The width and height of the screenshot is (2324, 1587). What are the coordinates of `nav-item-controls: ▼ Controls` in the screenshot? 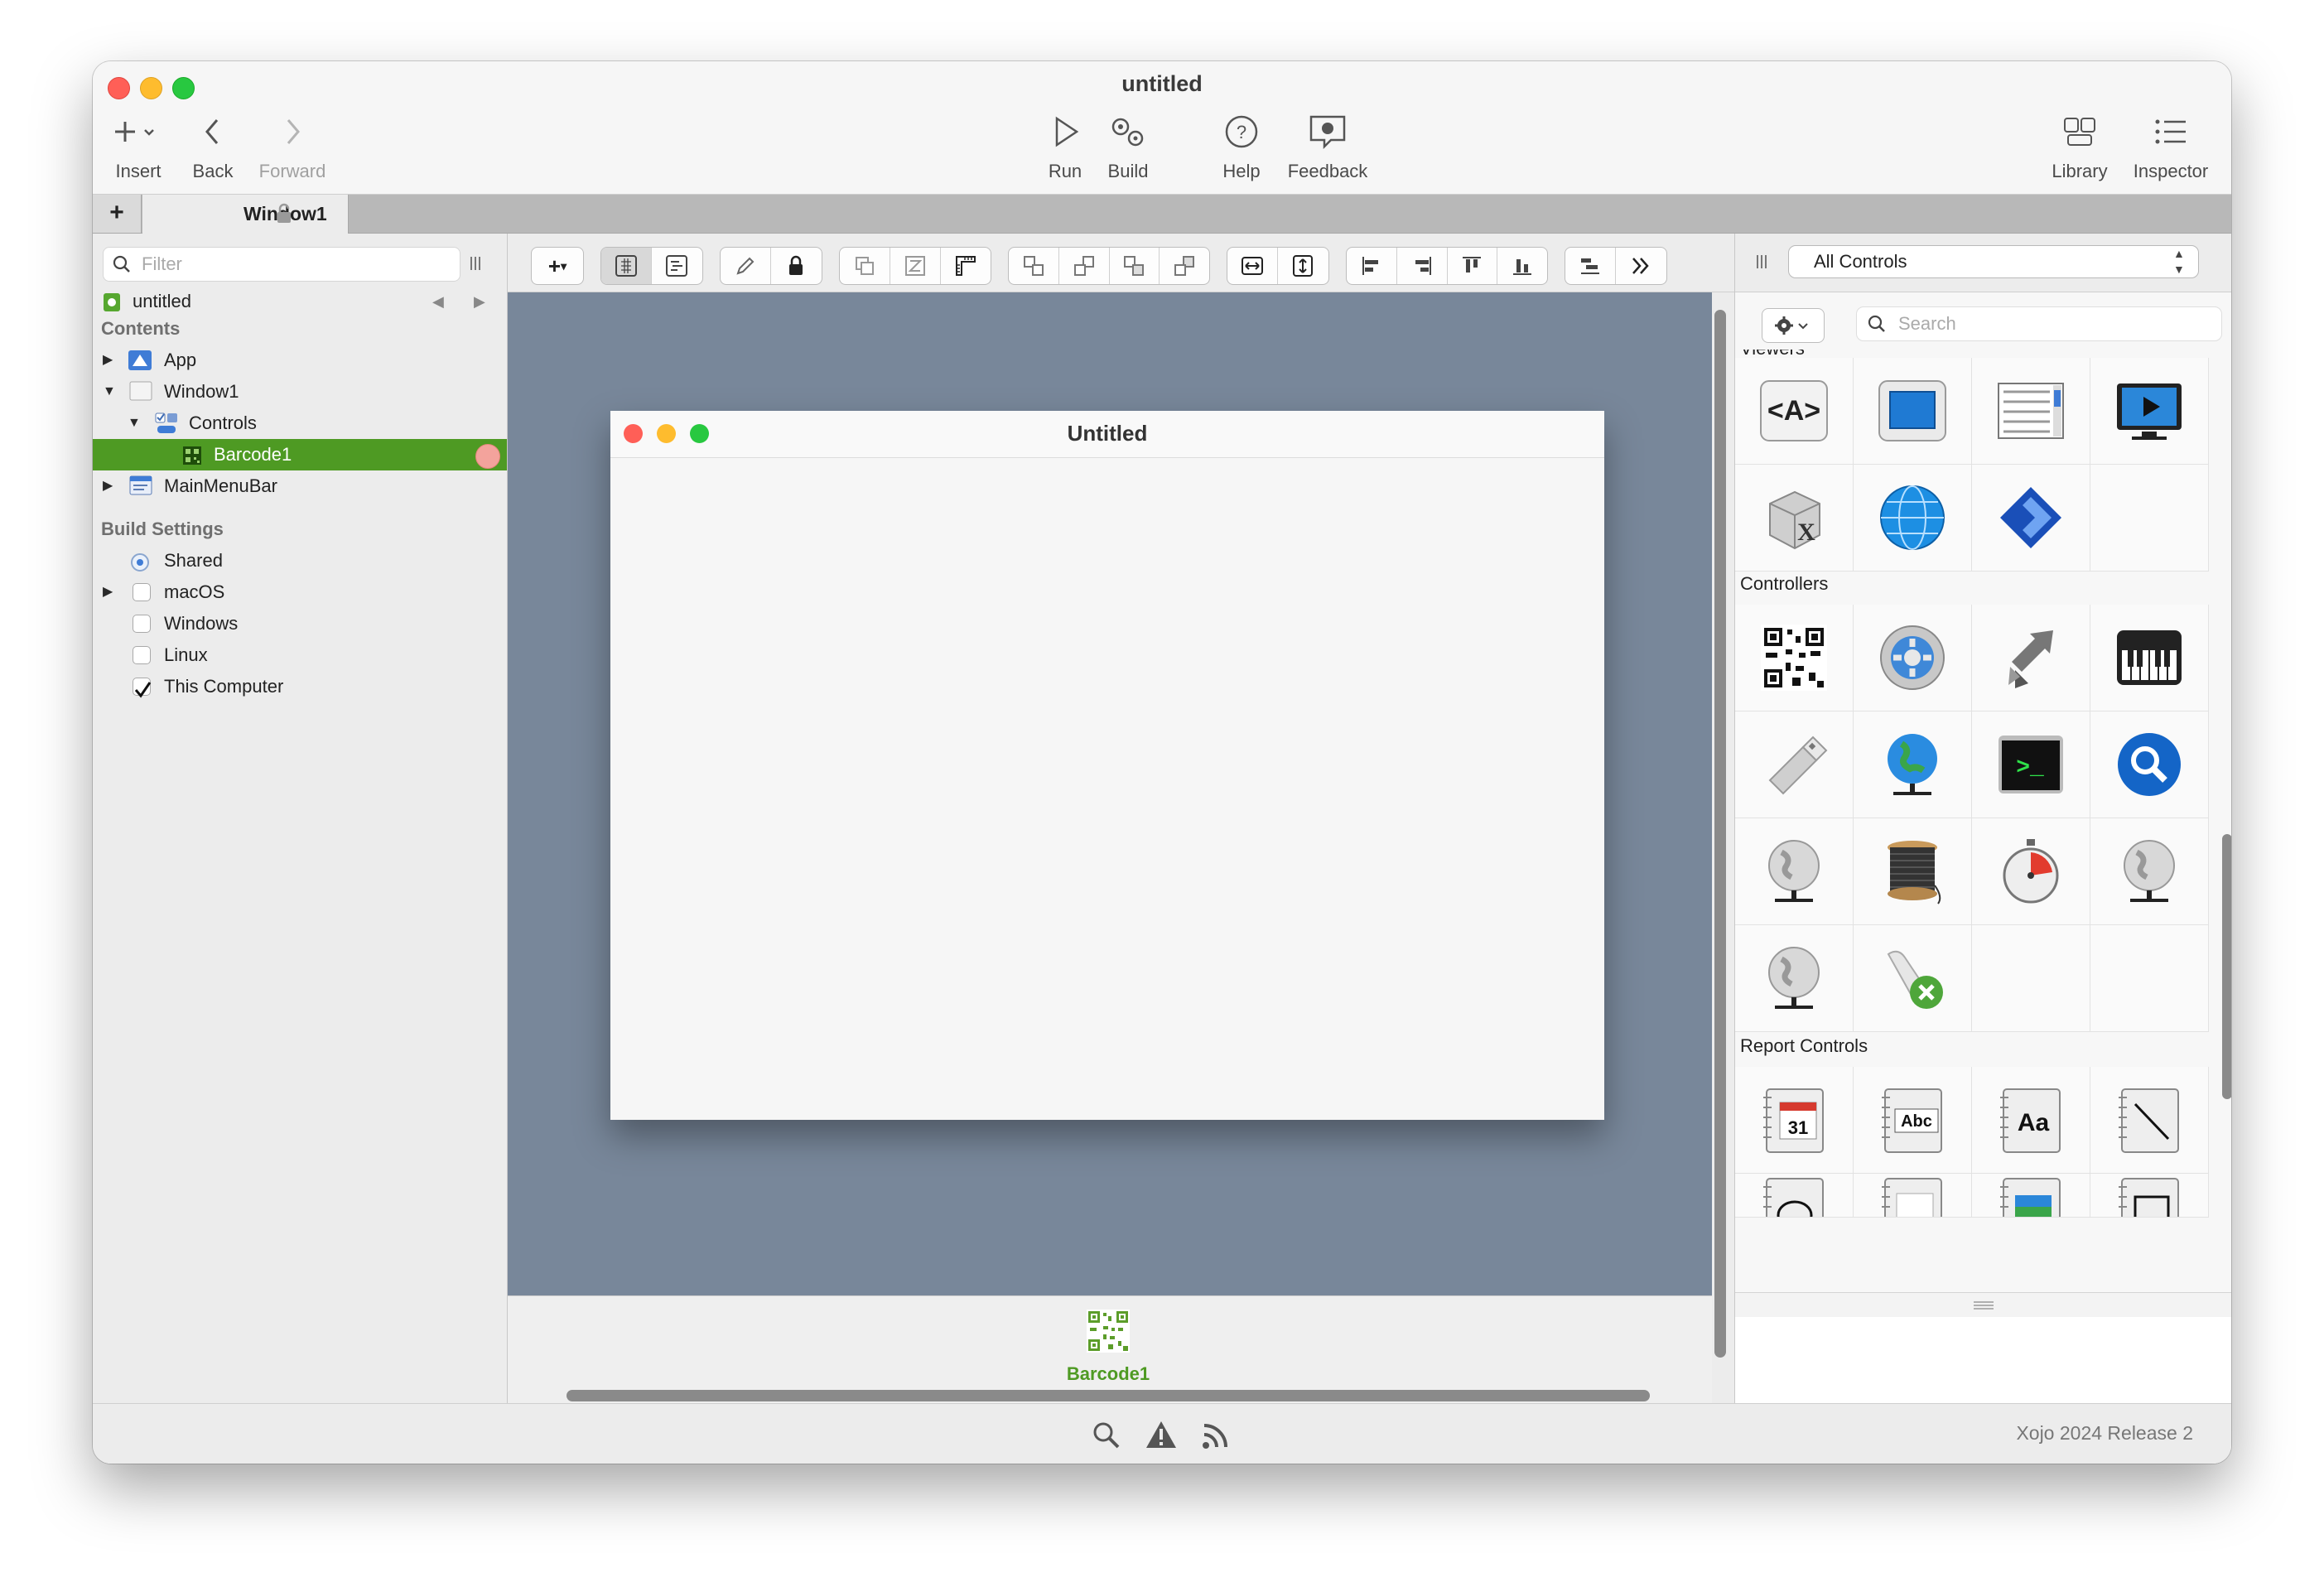 It's located at (300, 423).